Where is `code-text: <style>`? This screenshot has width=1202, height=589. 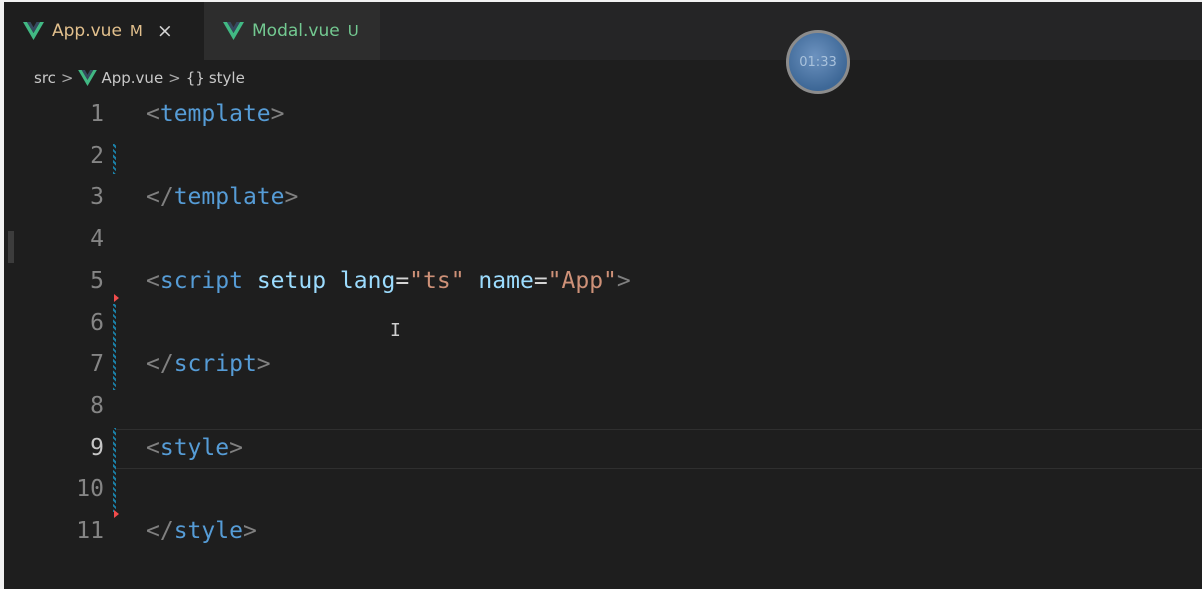
code-text: <style> is located at coordinates (194, 448).